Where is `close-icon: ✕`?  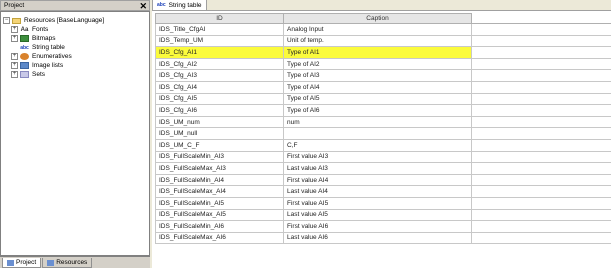 close-icon: ✕ is located at coordinates (143, 6).